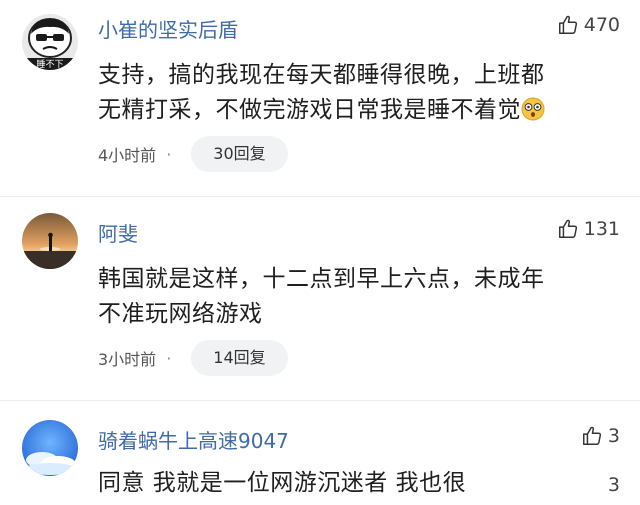  What do you see at coordinates (193, 439) in the screenshot?
I see `username: 骑着蜗牛上高速9047` at bounding box center [193, 439].